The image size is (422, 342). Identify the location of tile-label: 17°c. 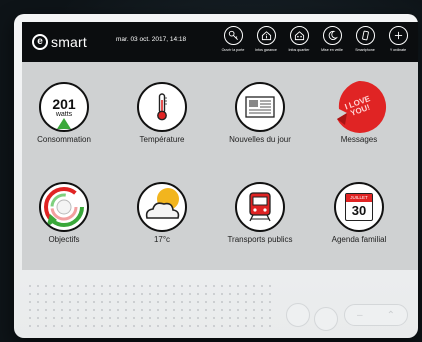
(162, 239).